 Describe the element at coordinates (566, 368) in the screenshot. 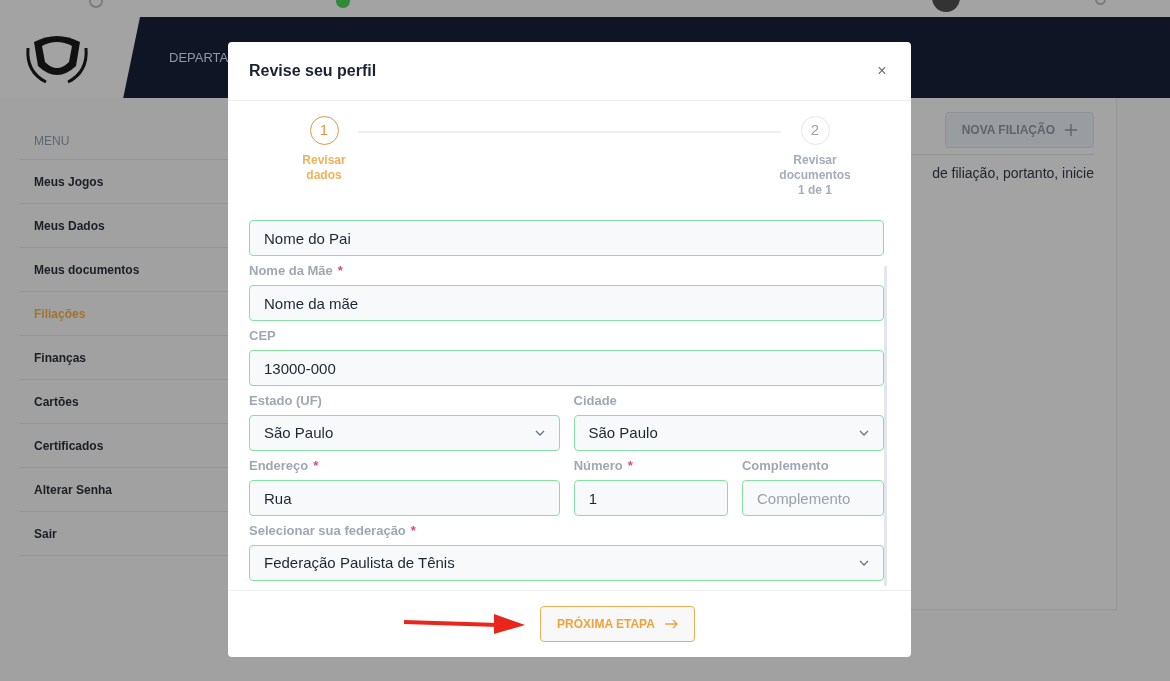

I see `input-field: 13000-000` at that location.